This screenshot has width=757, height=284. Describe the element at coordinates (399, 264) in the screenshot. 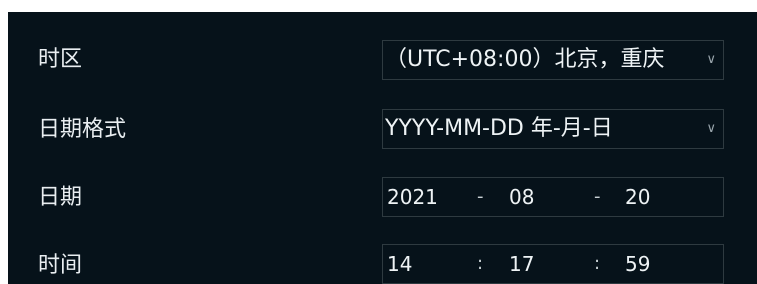

I see `time-hour-field: 14` at that location.